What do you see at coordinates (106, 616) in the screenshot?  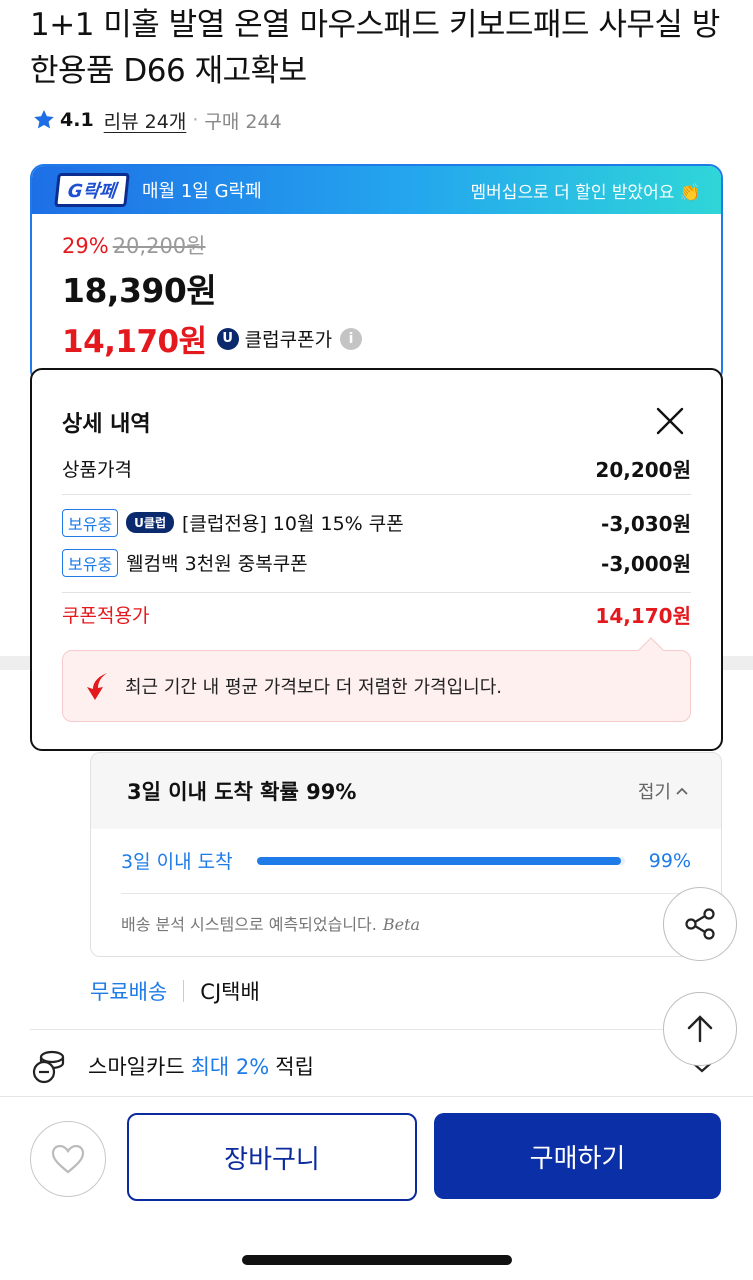 I see `applied-price-label: 쿠폰적용가` at bounding box center [106, 616].